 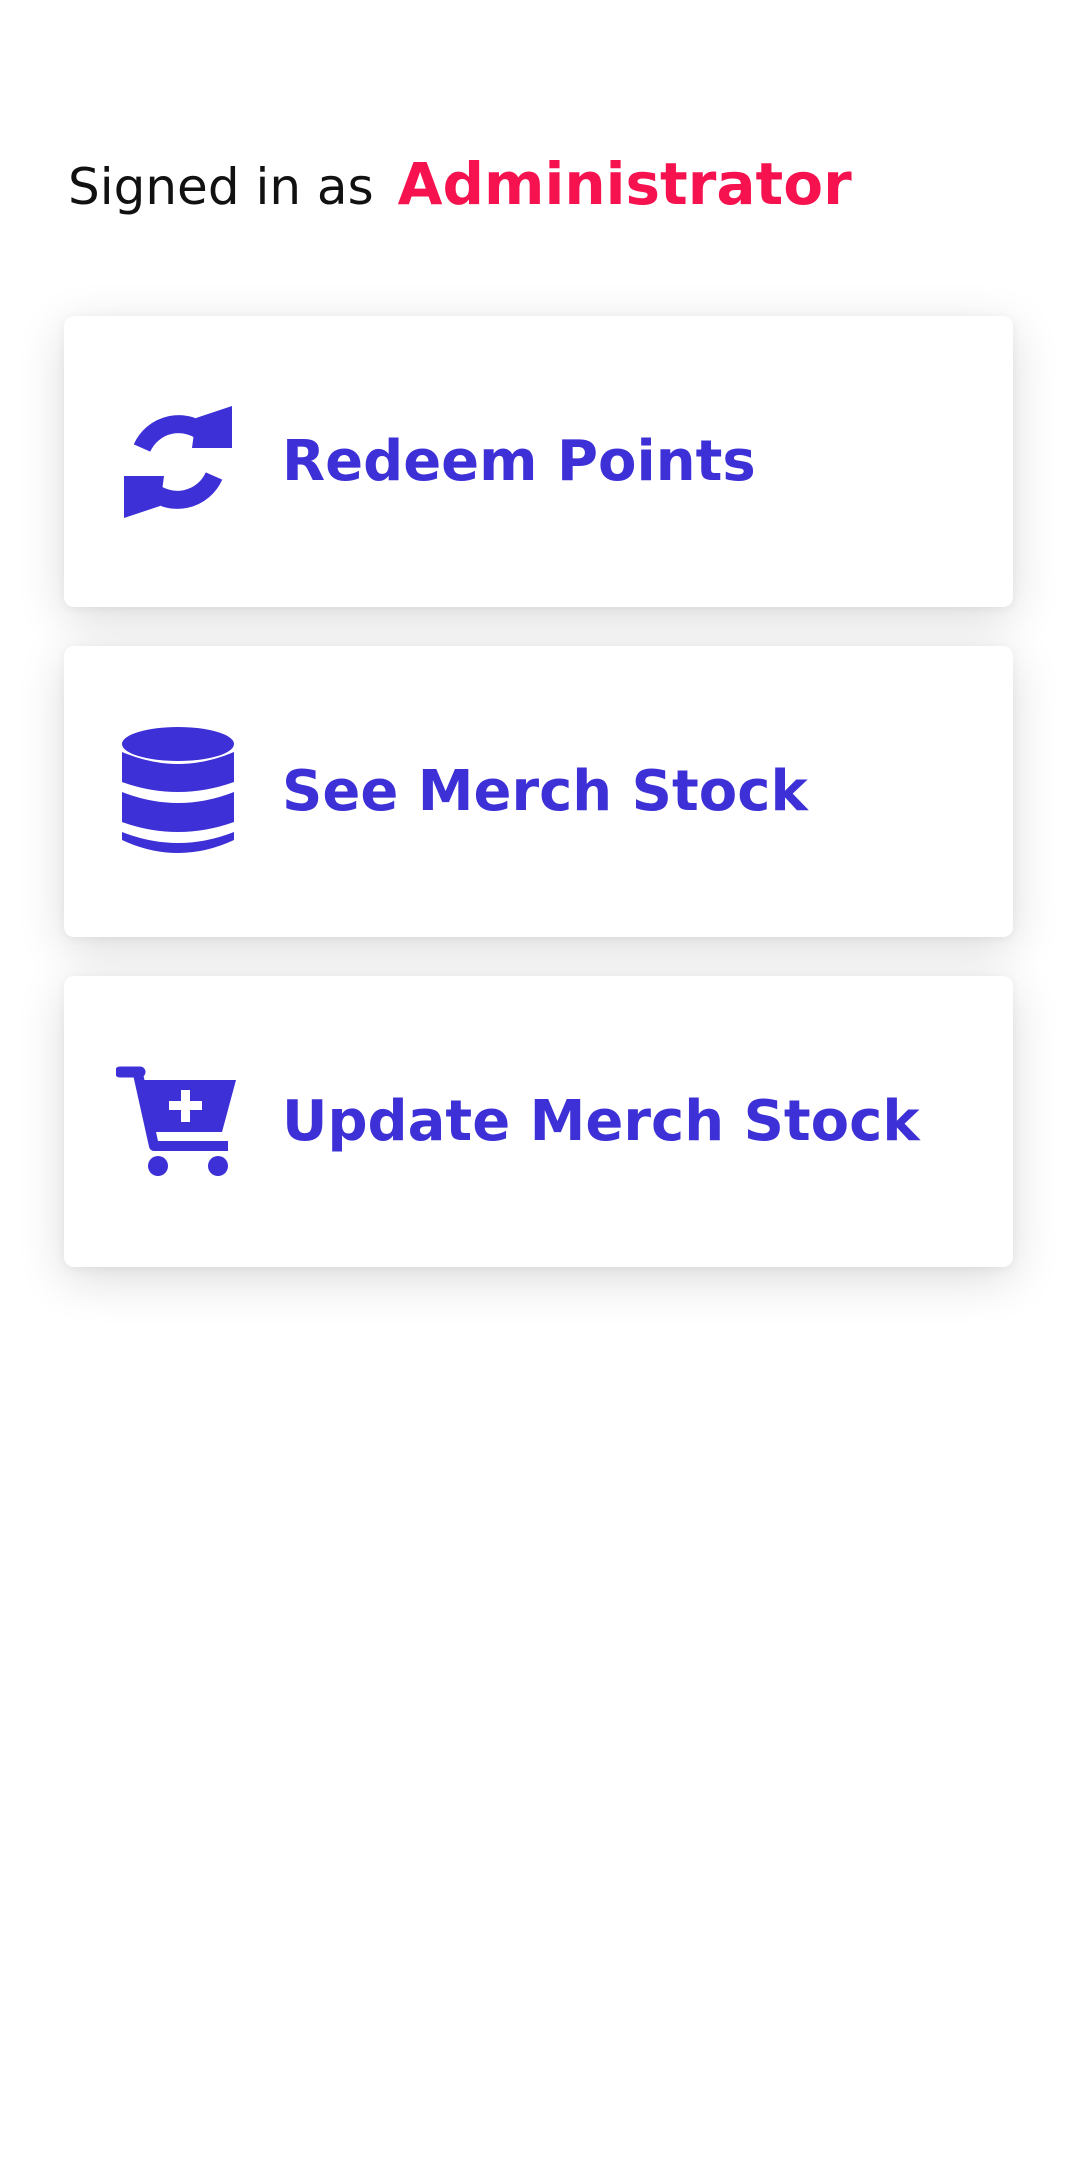 I want to click on signed-in-label: Signed in as, so click(x=221, y=187).